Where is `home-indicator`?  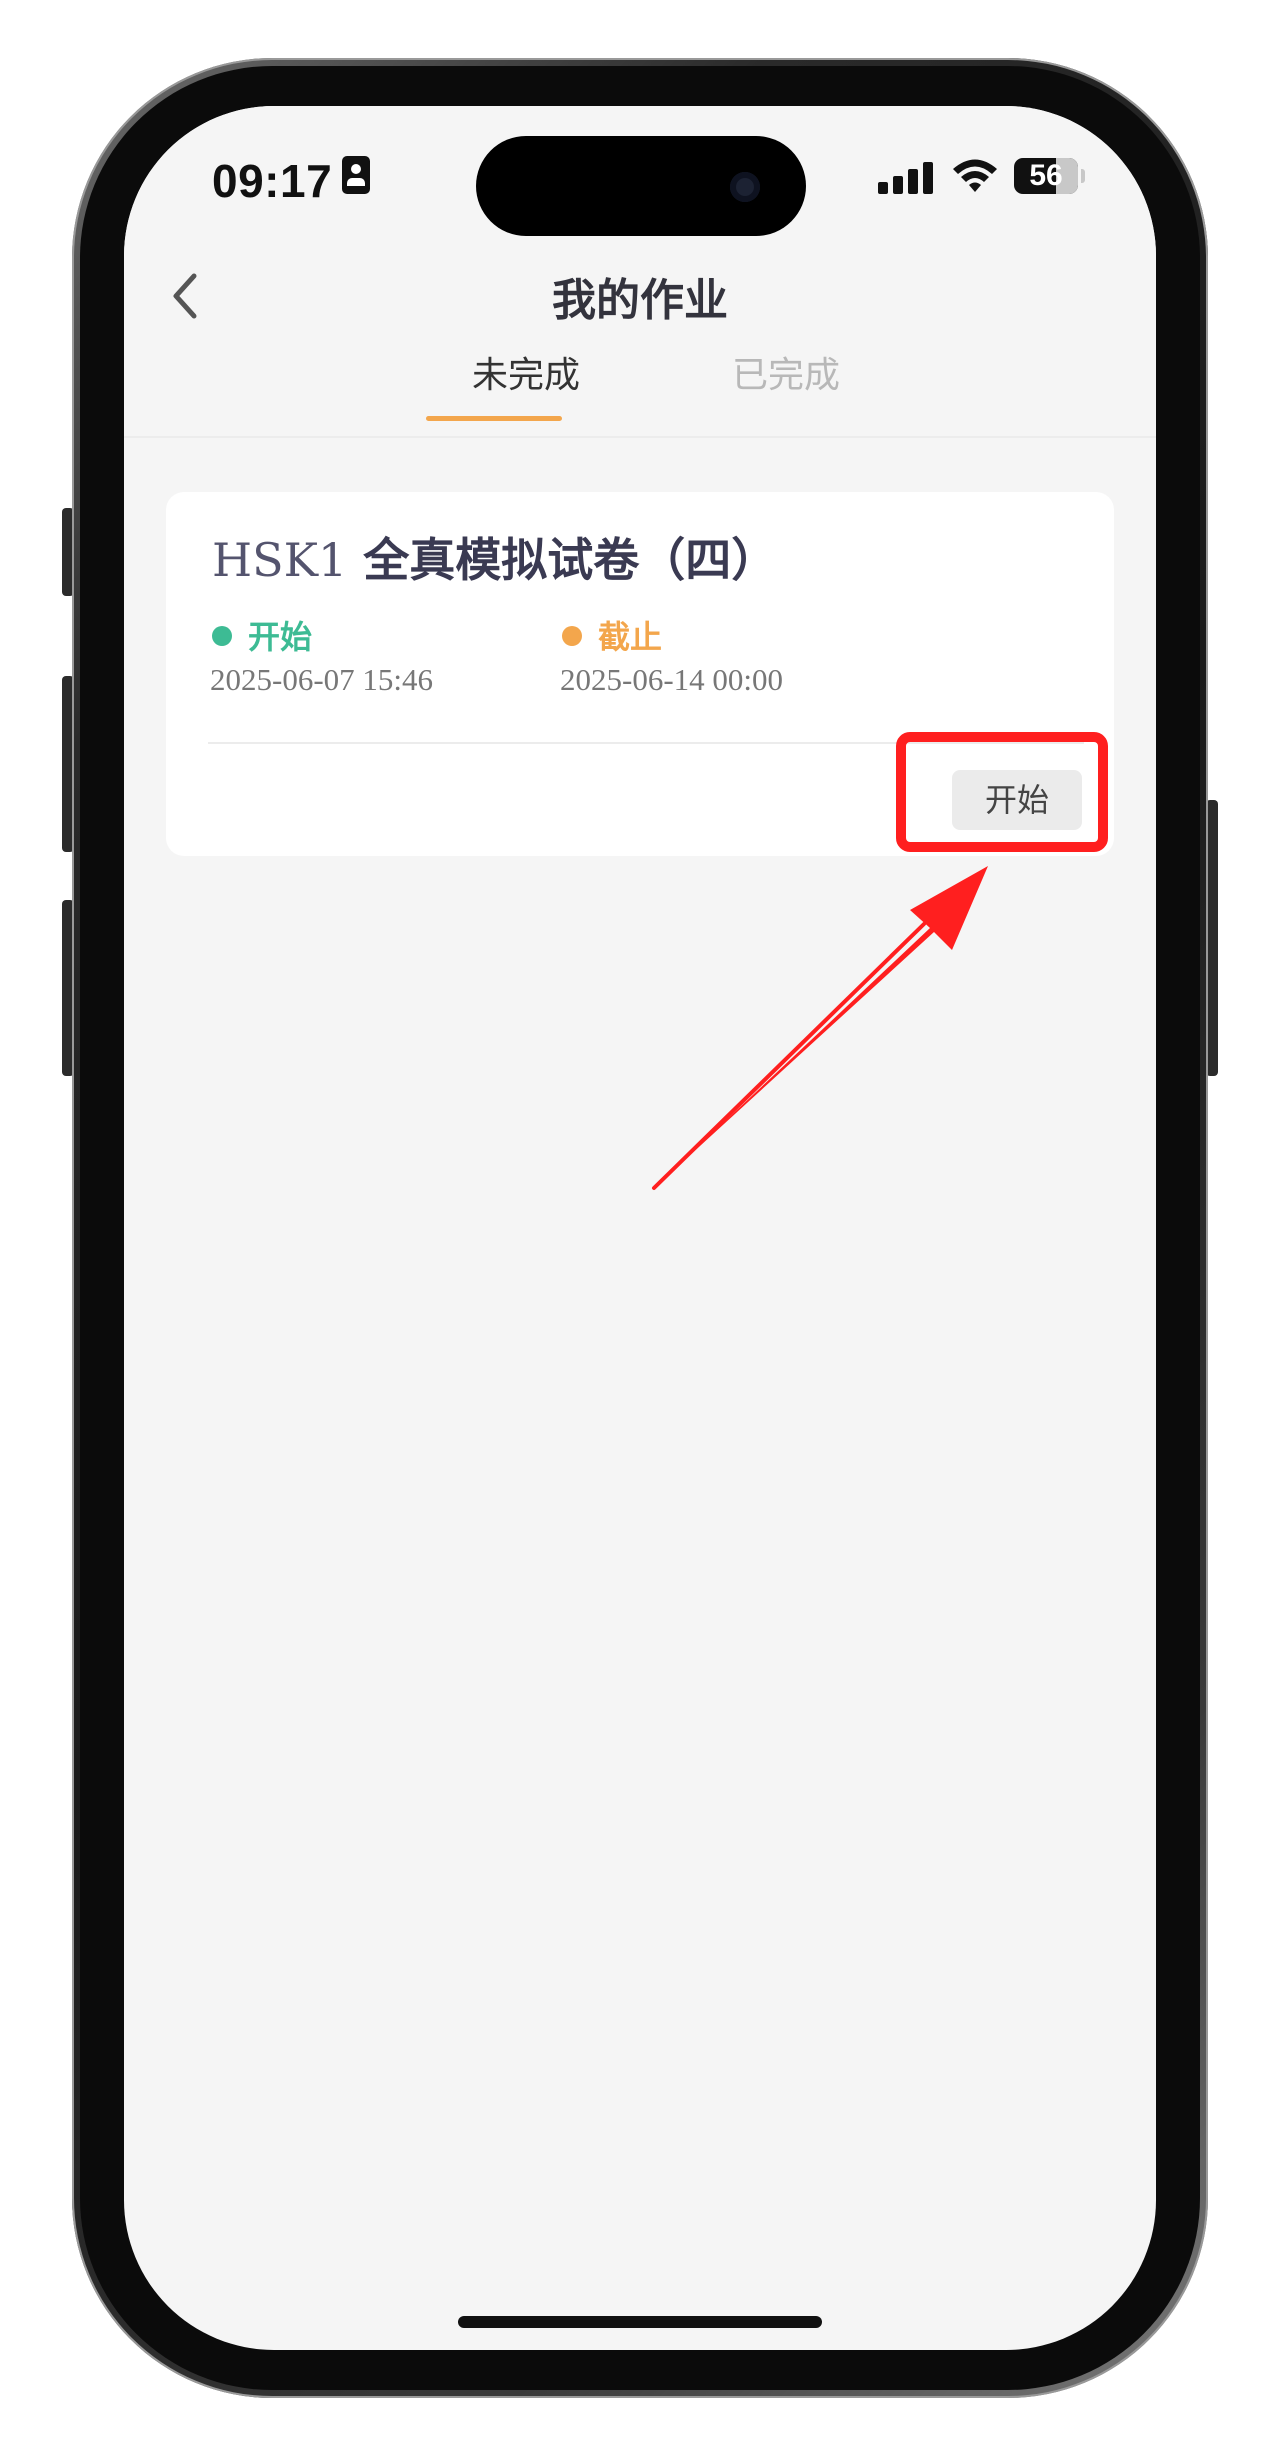 home-indicator is located at coordinates (640, 2322).